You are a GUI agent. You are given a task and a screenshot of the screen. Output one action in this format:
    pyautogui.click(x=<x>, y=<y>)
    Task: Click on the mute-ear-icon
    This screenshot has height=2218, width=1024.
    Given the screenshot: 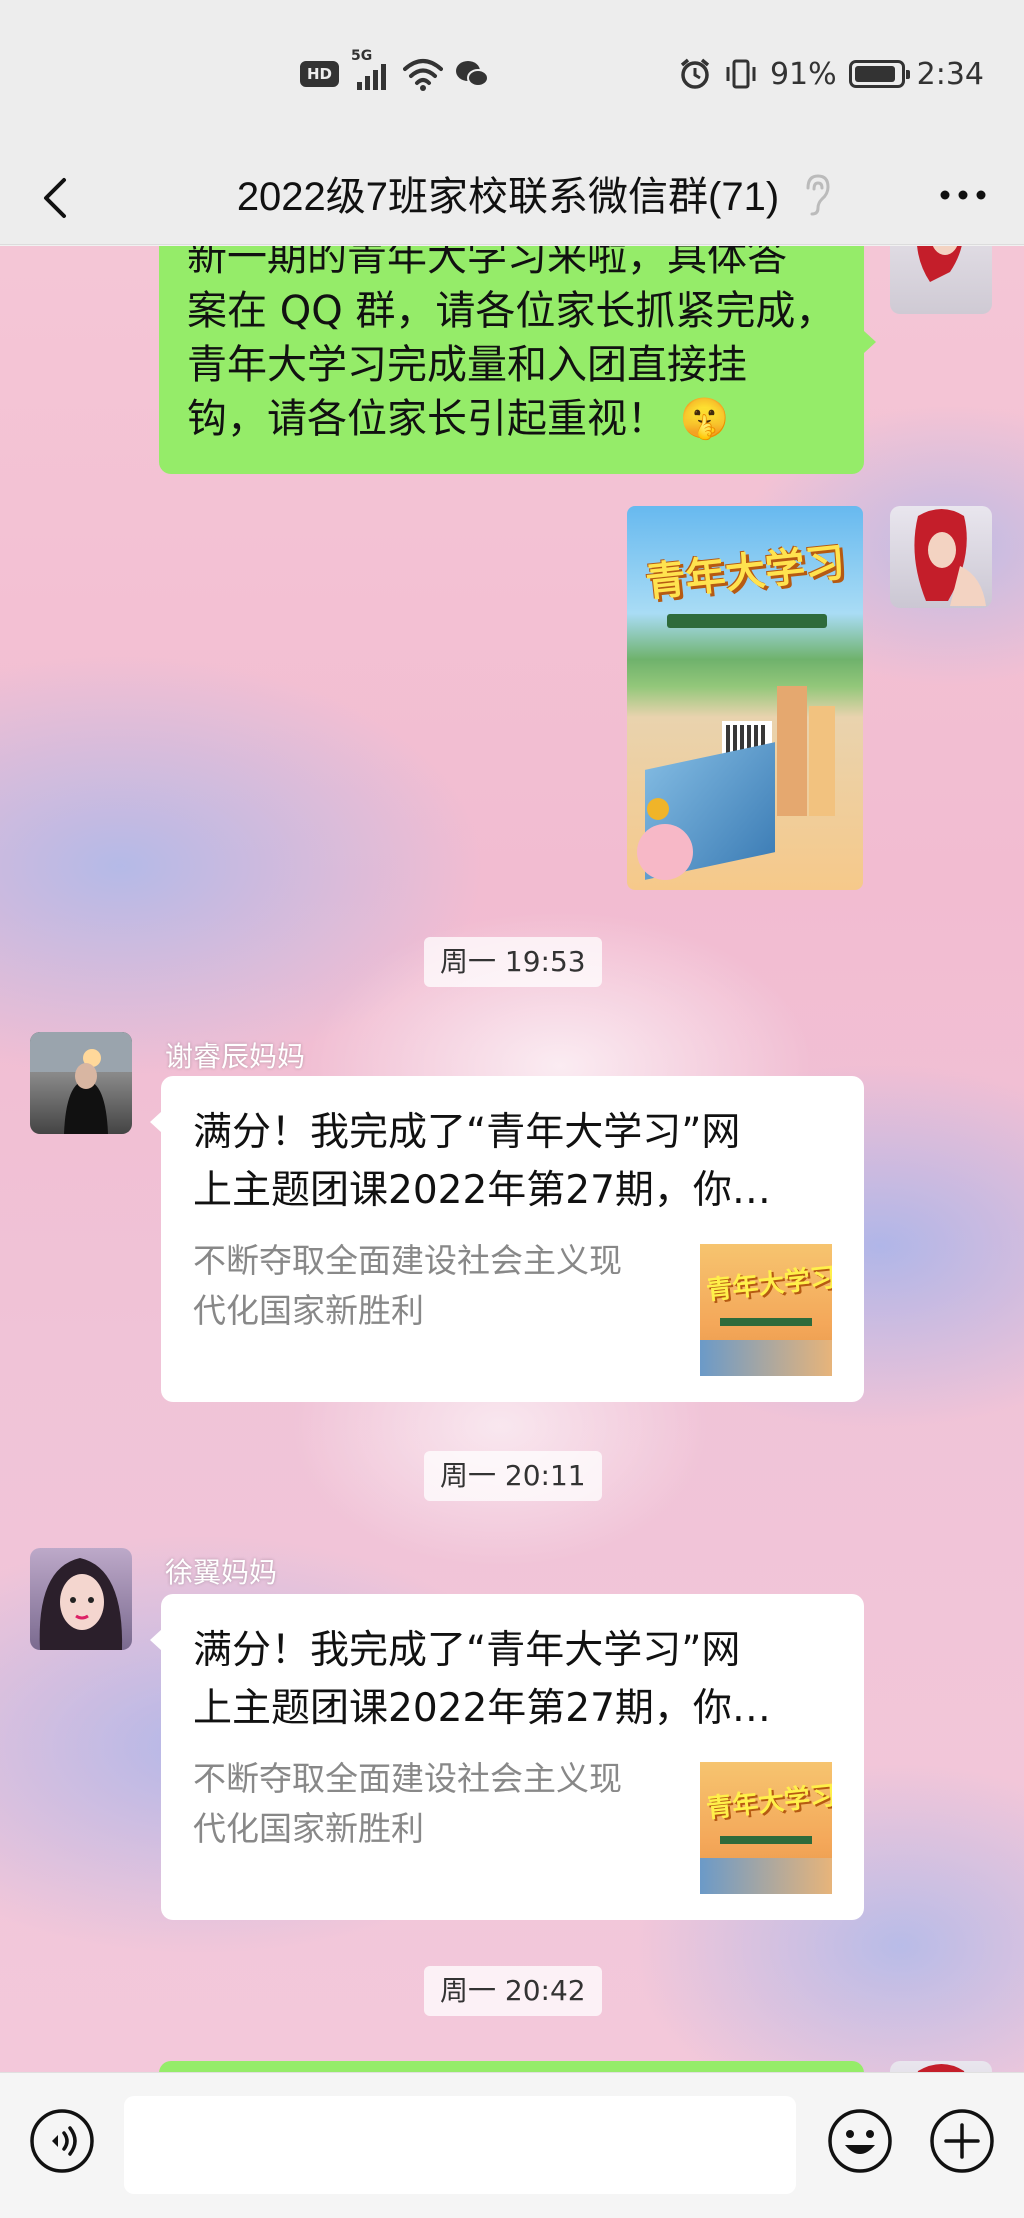 What is the action you would take?
    pyautogui.click(x=818, y=195)
    